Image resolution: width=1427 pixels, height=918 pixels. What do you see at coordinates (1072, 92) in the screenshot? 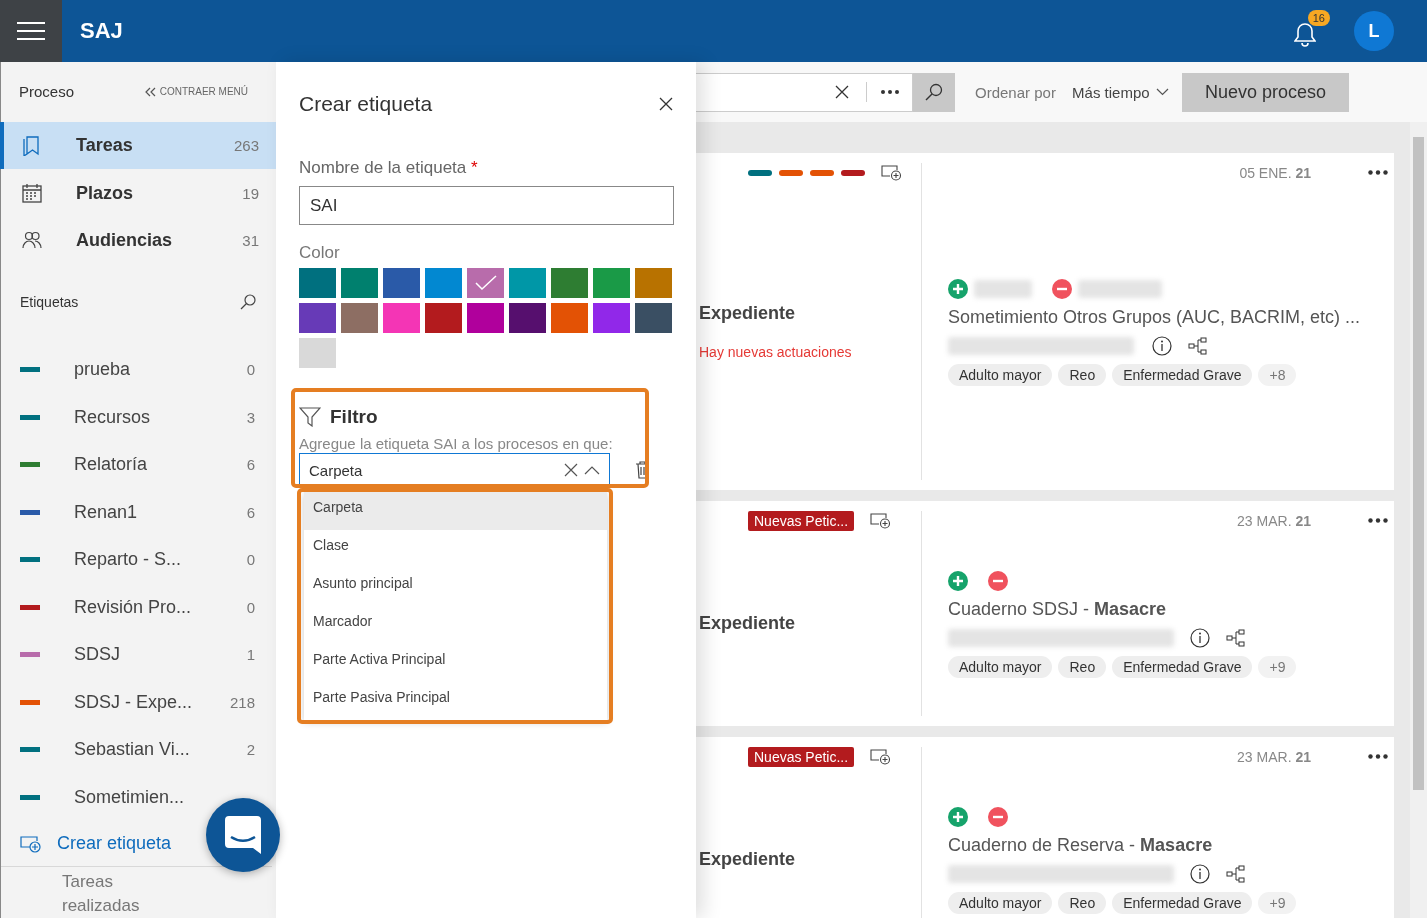
I see `sort-dropdown: Ordenar por Más tiempo` at bounding box center [1072, 92].